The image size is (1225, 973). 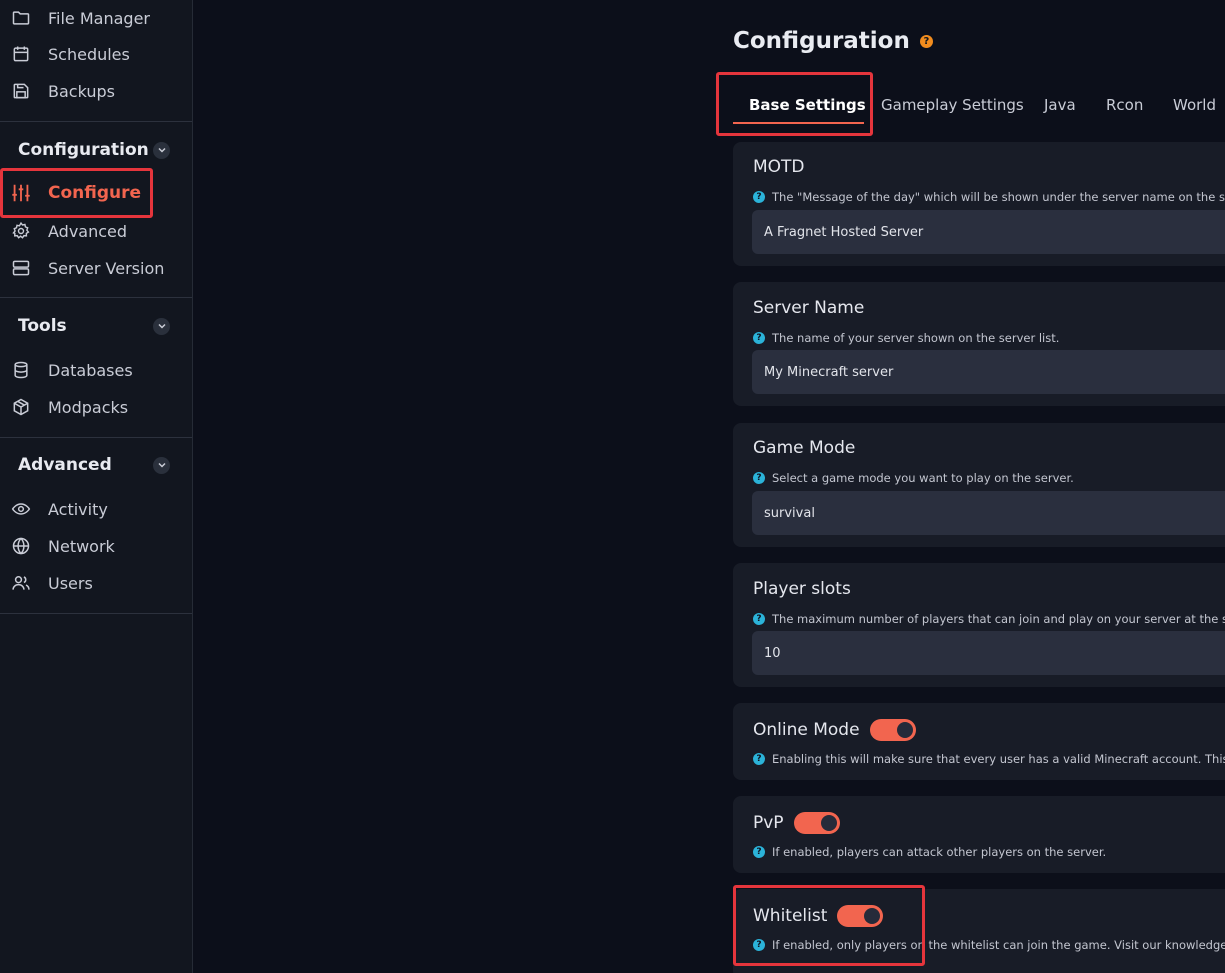 I want to click on sidebar-item-configure: Configure, so click(x=96, y=193).